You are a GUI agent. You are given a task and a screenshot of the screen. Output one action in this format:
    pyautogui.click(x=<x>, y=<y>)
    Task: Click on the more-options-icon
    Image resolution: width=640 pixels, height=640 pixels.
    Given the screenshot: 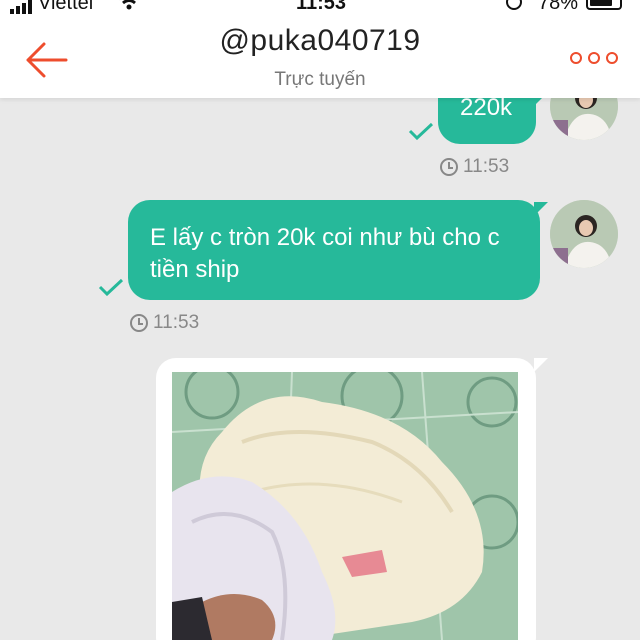 What is the action you would take?
    pyautogui.click(x=594, y=59)
    